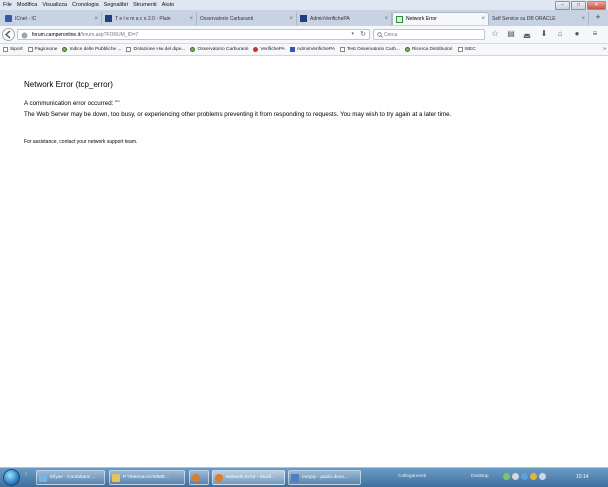  Describe the element at coordinates (24, 35) in the screenshot. I see `site-info-icon` at that location.